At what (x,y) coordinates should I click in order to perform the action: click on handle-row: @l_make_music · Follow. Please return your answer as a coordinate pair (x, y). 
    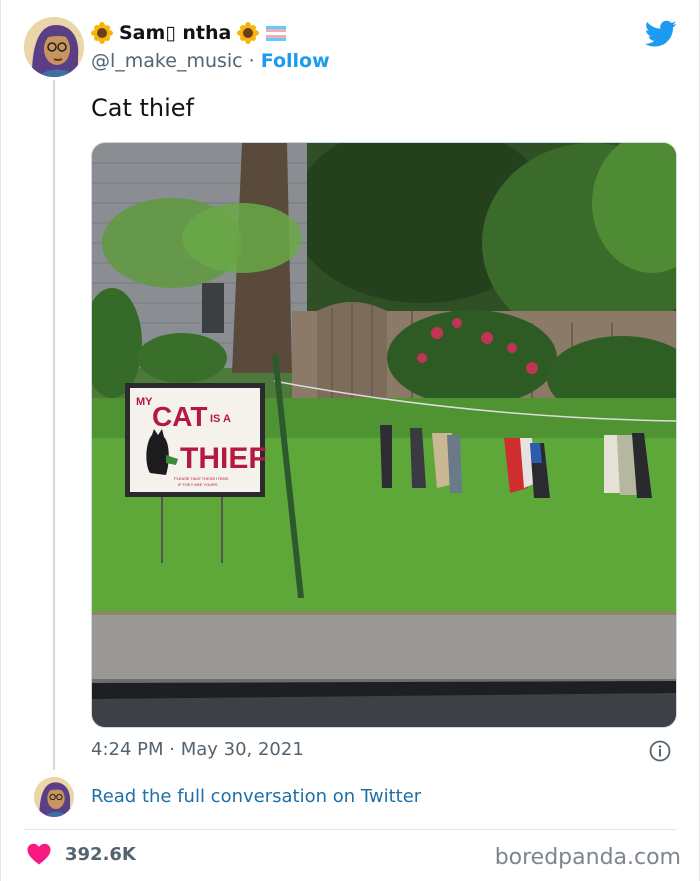
    Looking at the image, I should click on (210, 61).